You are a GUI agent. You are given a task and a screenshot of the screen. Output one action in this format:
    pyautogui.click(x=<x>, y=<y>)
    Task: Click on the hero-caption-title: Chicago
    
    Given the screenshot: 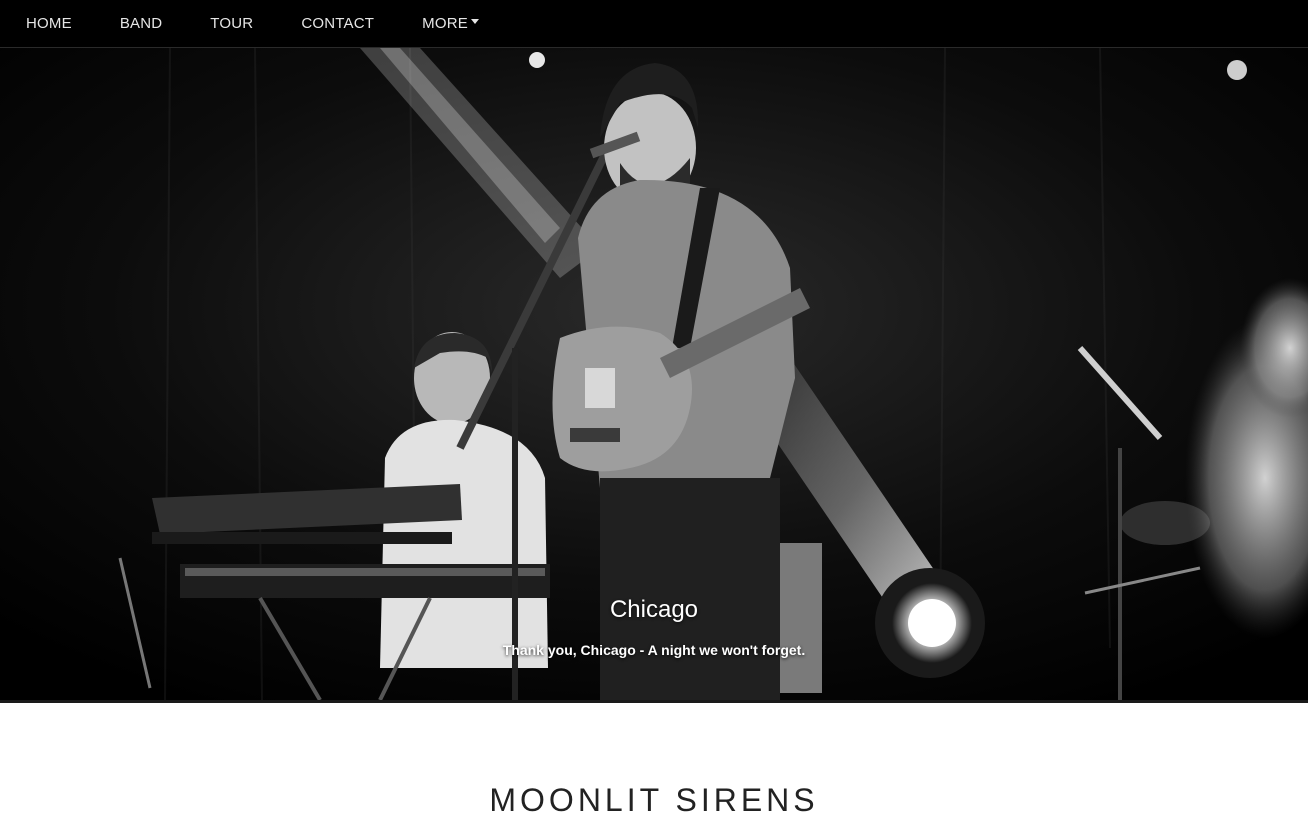 What is the action you would take?
    pyautogui.click(x=654, y=609)
    